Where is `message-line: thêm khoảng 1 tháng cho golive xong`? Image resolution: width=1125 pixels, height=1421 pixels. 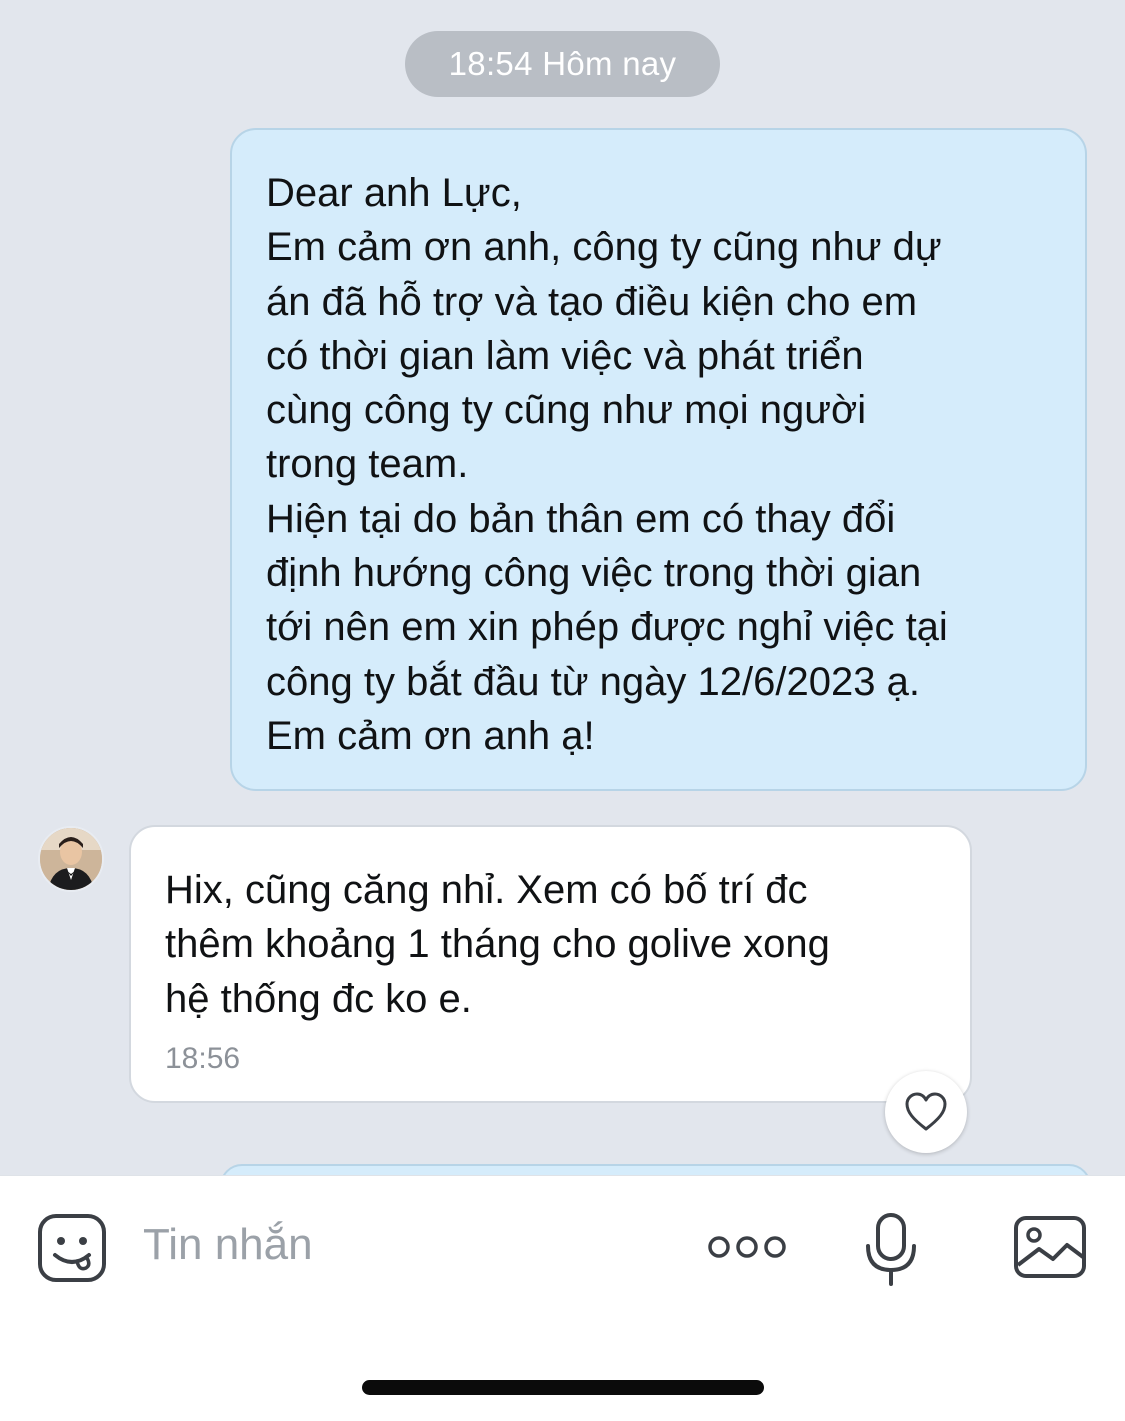 message-line: thêm khoảng 1 tháng cho golive xong is located at coordinates (497, 944).